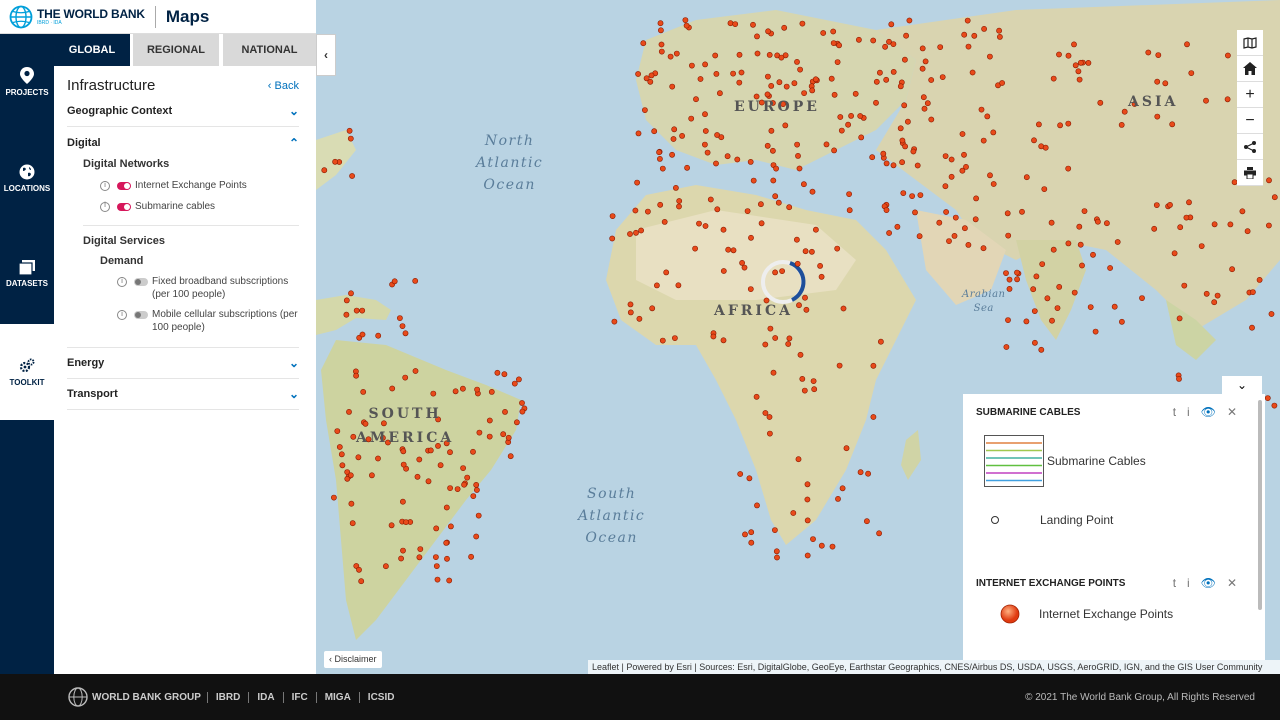 Image resolution: width=1280 pixels, height=720 pixels. Describe the element at coordinates (380, 697) in the screenshot. I see `footer-link-icsid: ICSID` at that location.